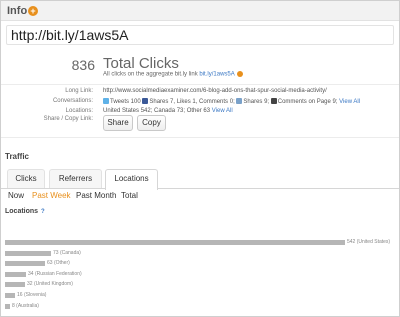 The image size is (400, 317). I want to click on plus-circle-icon, so click(239, 74).